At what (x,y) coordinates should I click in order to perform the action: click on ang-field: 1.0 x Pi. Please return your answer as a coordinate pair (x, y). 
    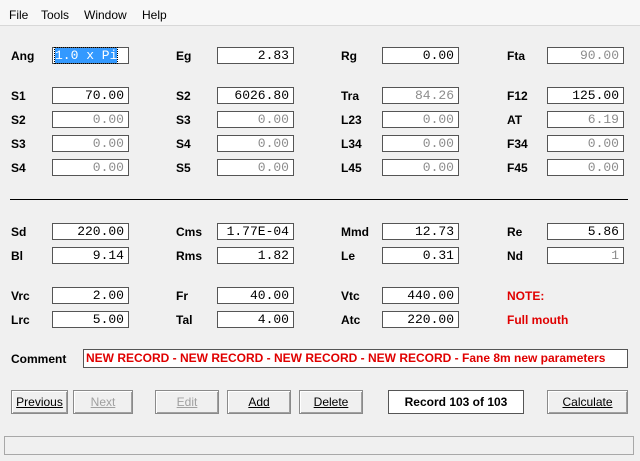
    Looking at the image, I should click on (90, 55).